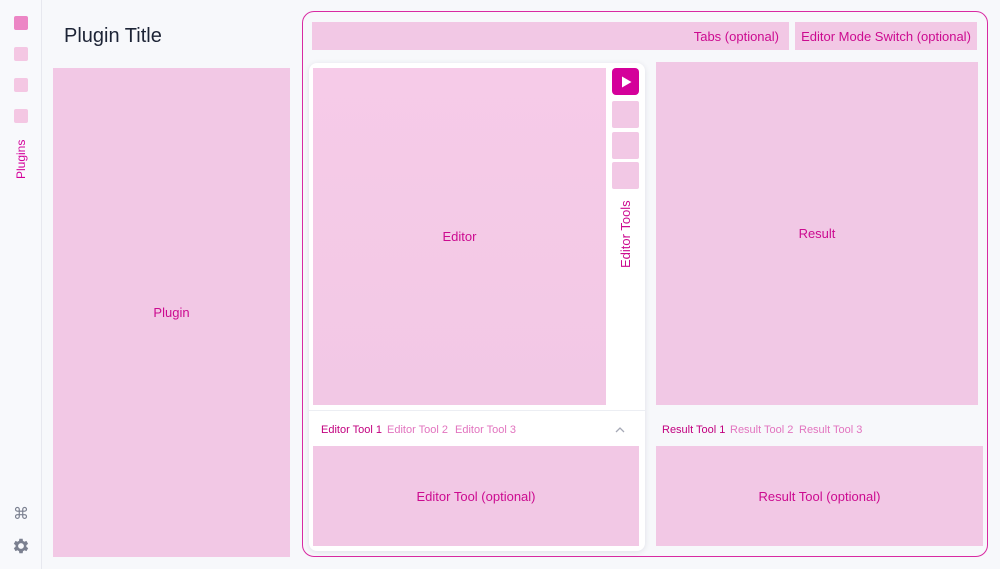  What do you see at coordinates (886, 36) in the screenshot?
I see `editor-mode-switch: Editor Mode Switch (optional)` at bounding box center [886, 36].